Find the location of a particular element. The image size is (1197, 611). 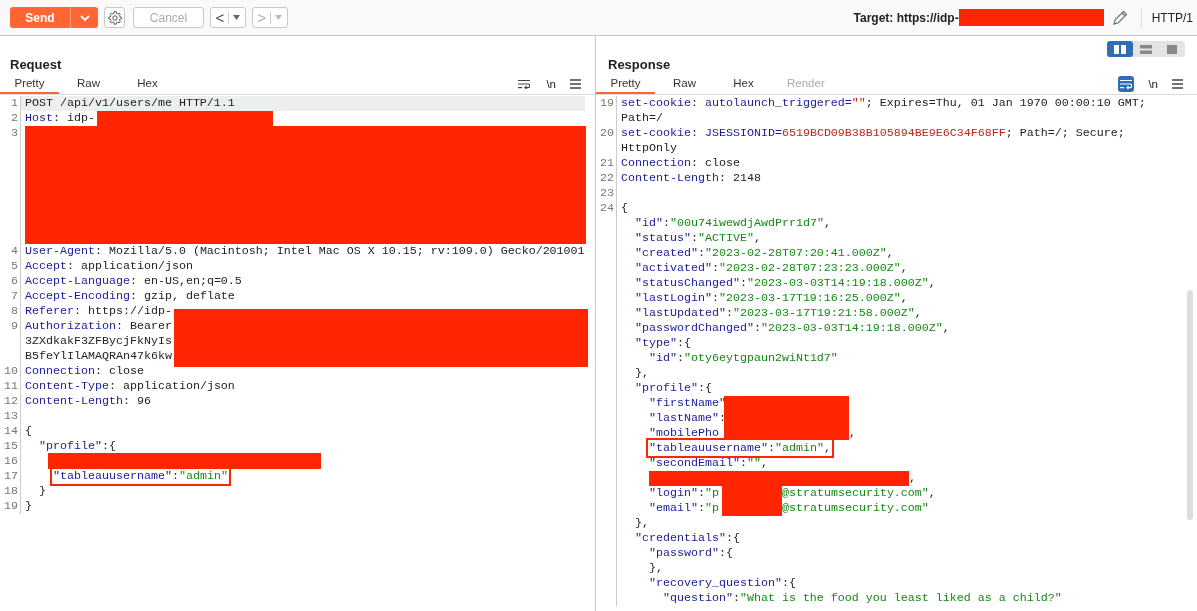

code-text: Authorization: Bearer is located at coordinates (98, 326).